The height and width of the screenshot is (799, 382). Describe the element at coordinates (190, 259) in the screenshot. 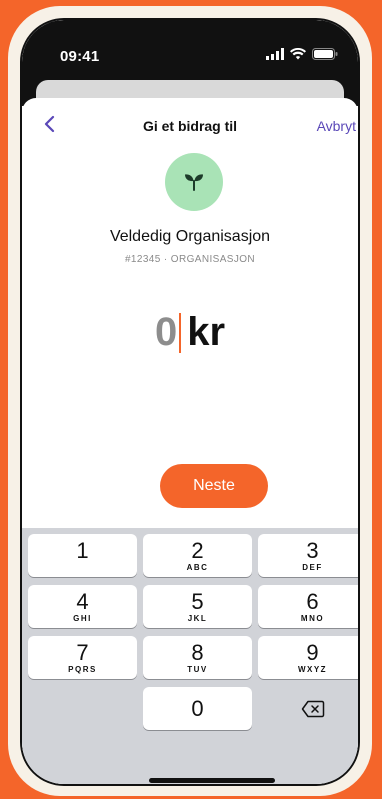

I see `organization-meta: #12345 · ORGANISASJON` at that location.